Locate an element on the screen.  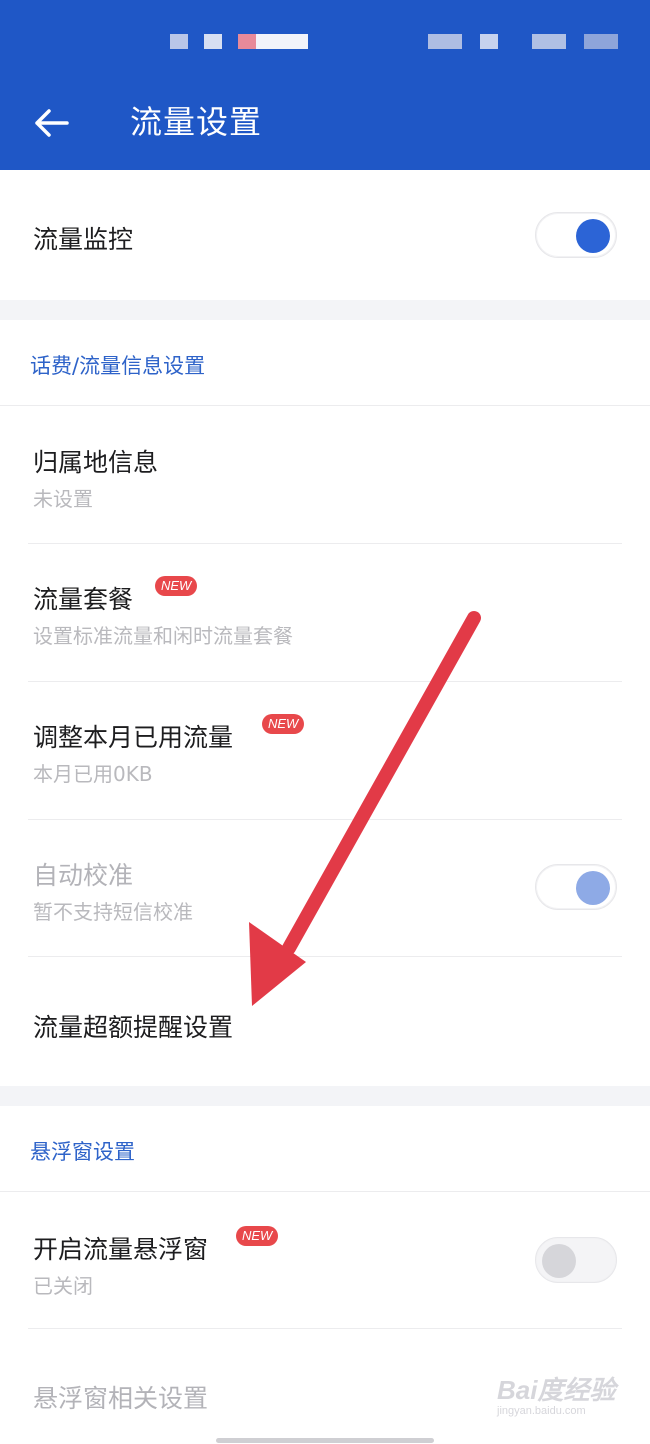
list-item-data-plan: 流量套餐 NEW 设置标准流量和闲时流量套餐 is located at coordinates (325, 612).